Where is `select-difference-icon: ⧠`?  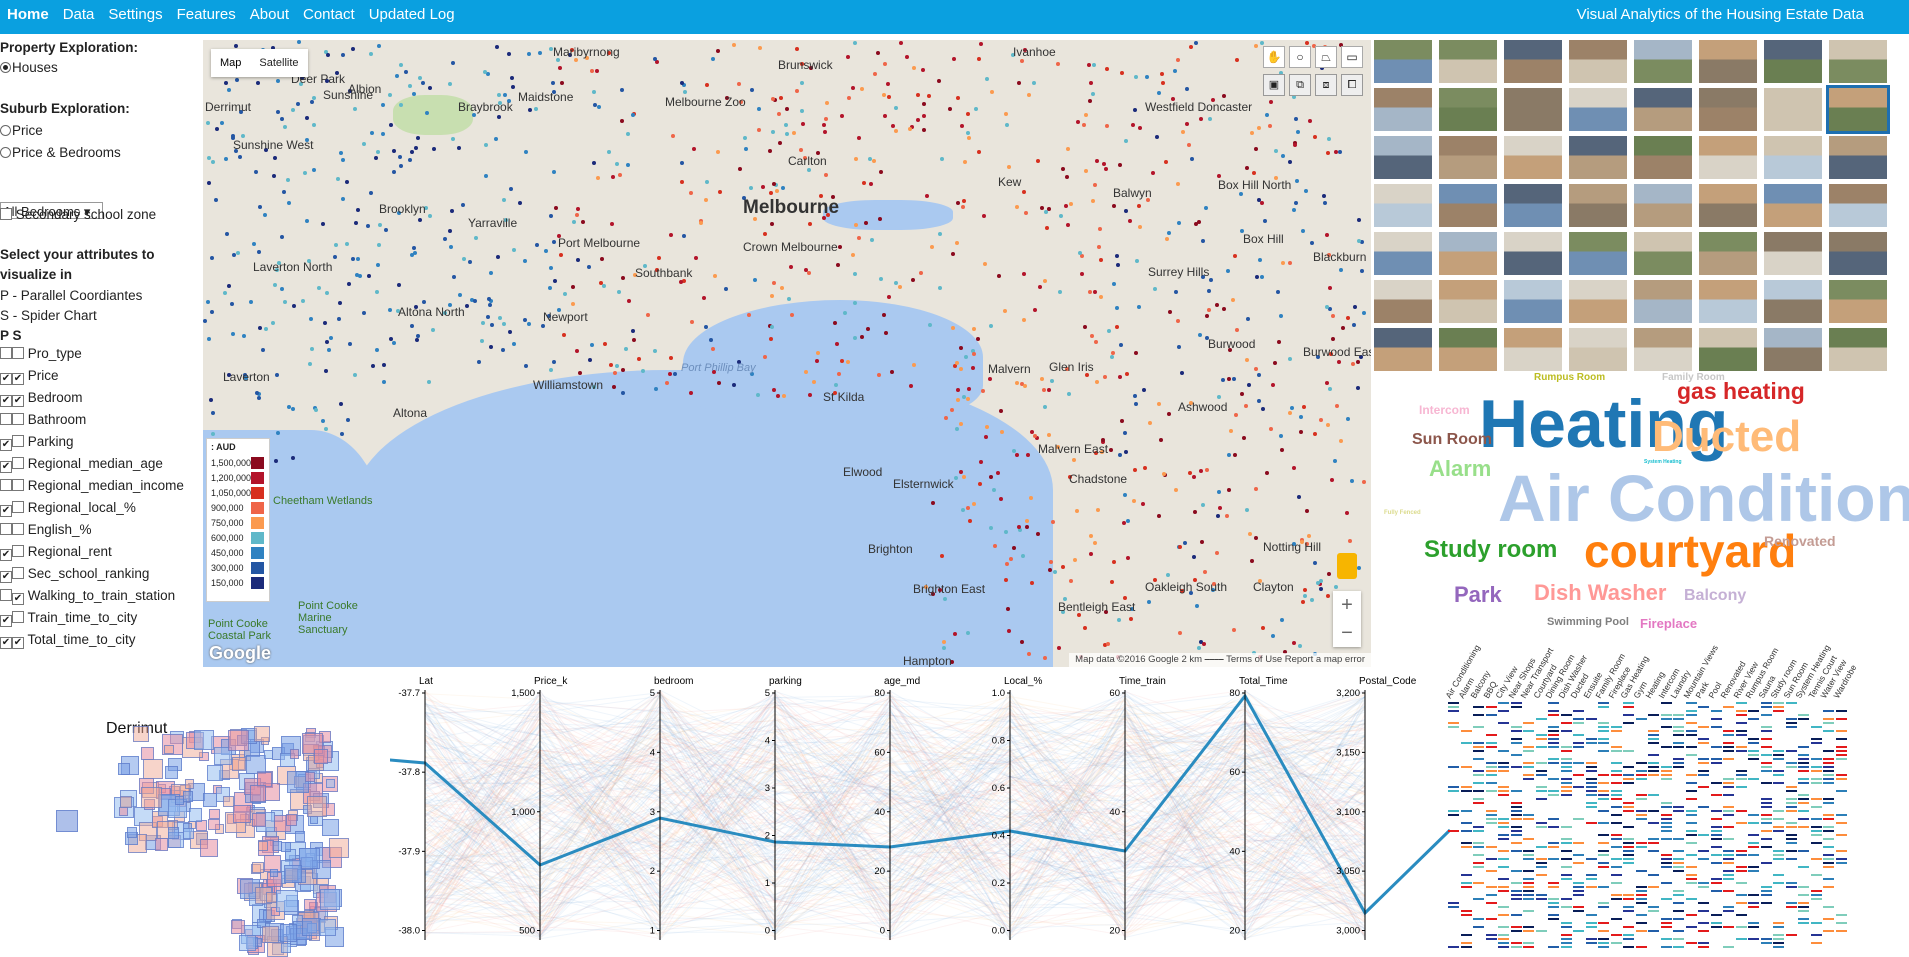
select-difference-icon: ⧠ is located at coordinates (1352, 85).